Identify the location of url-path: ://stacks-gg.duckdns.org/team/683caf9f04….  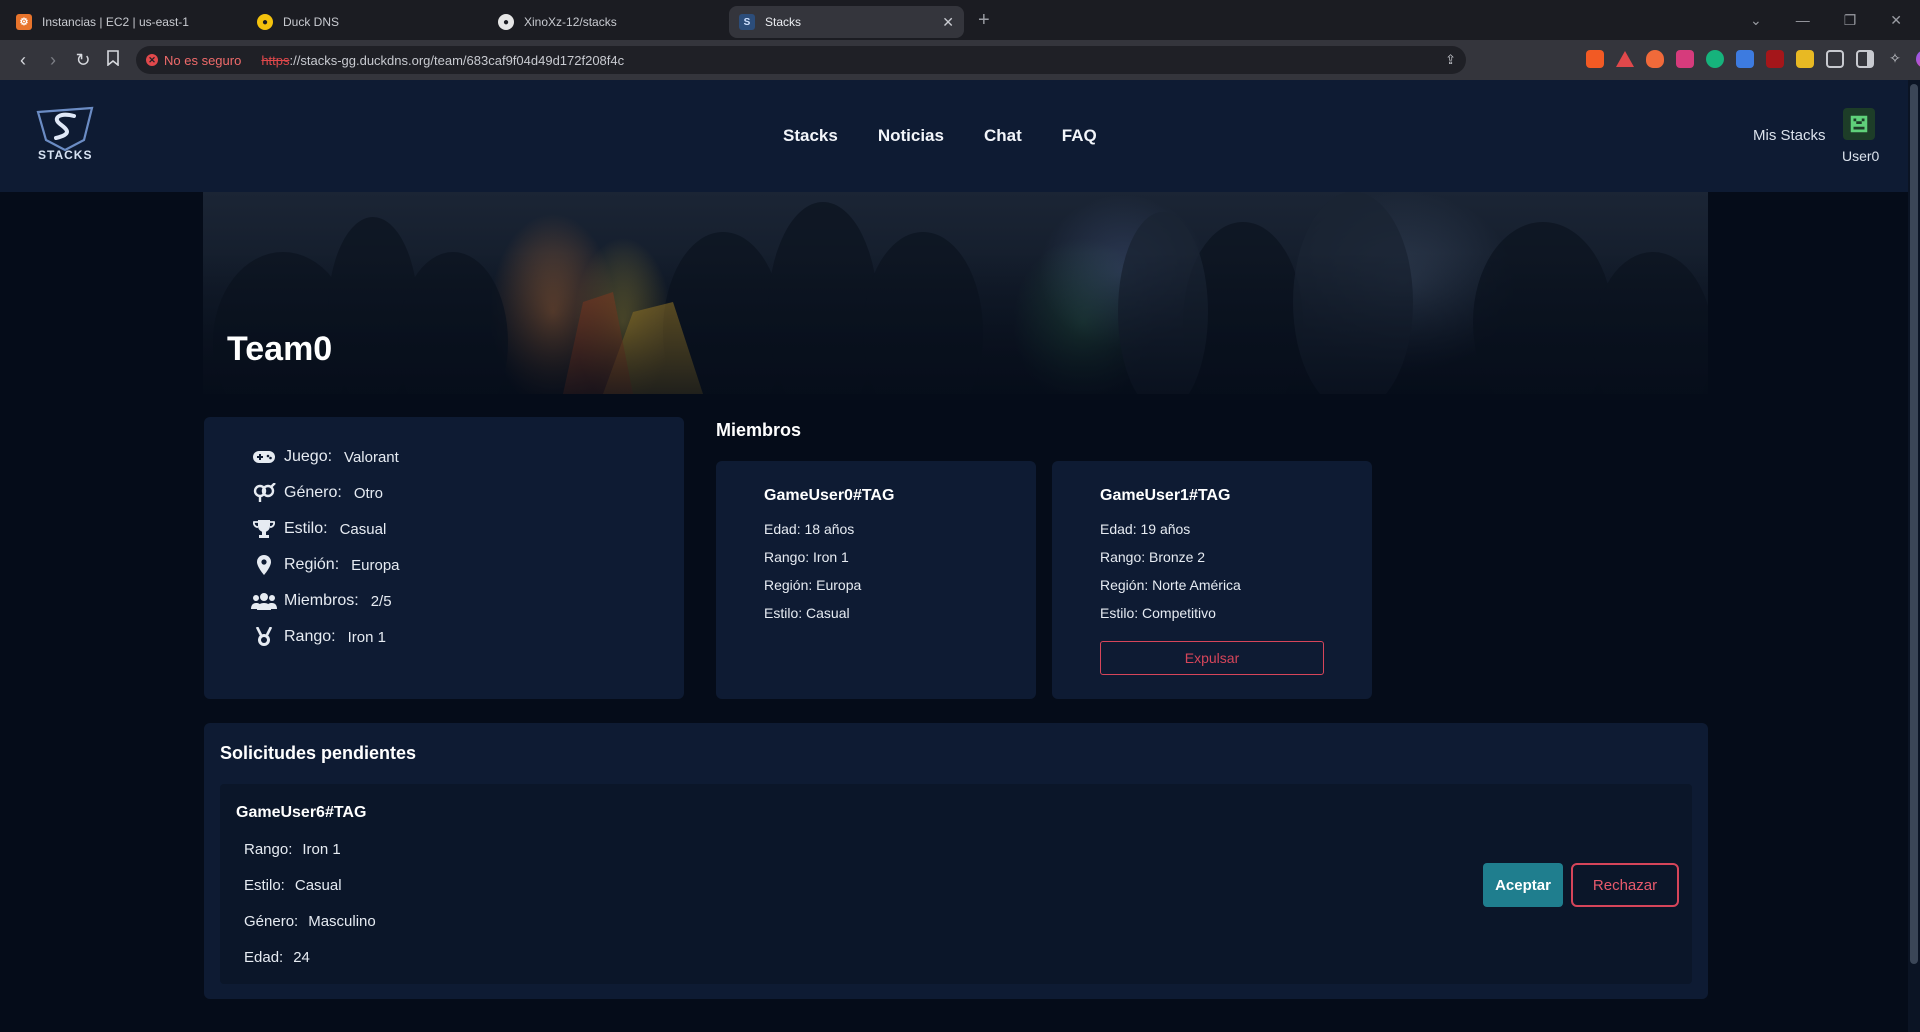
(457, 60).